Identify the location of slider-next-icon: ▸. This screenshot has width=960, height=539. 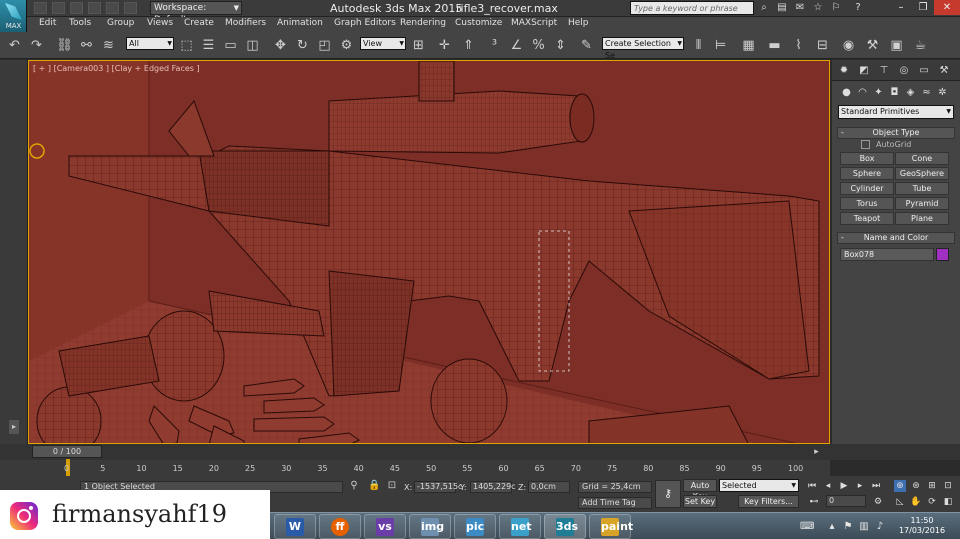
(816, 451).